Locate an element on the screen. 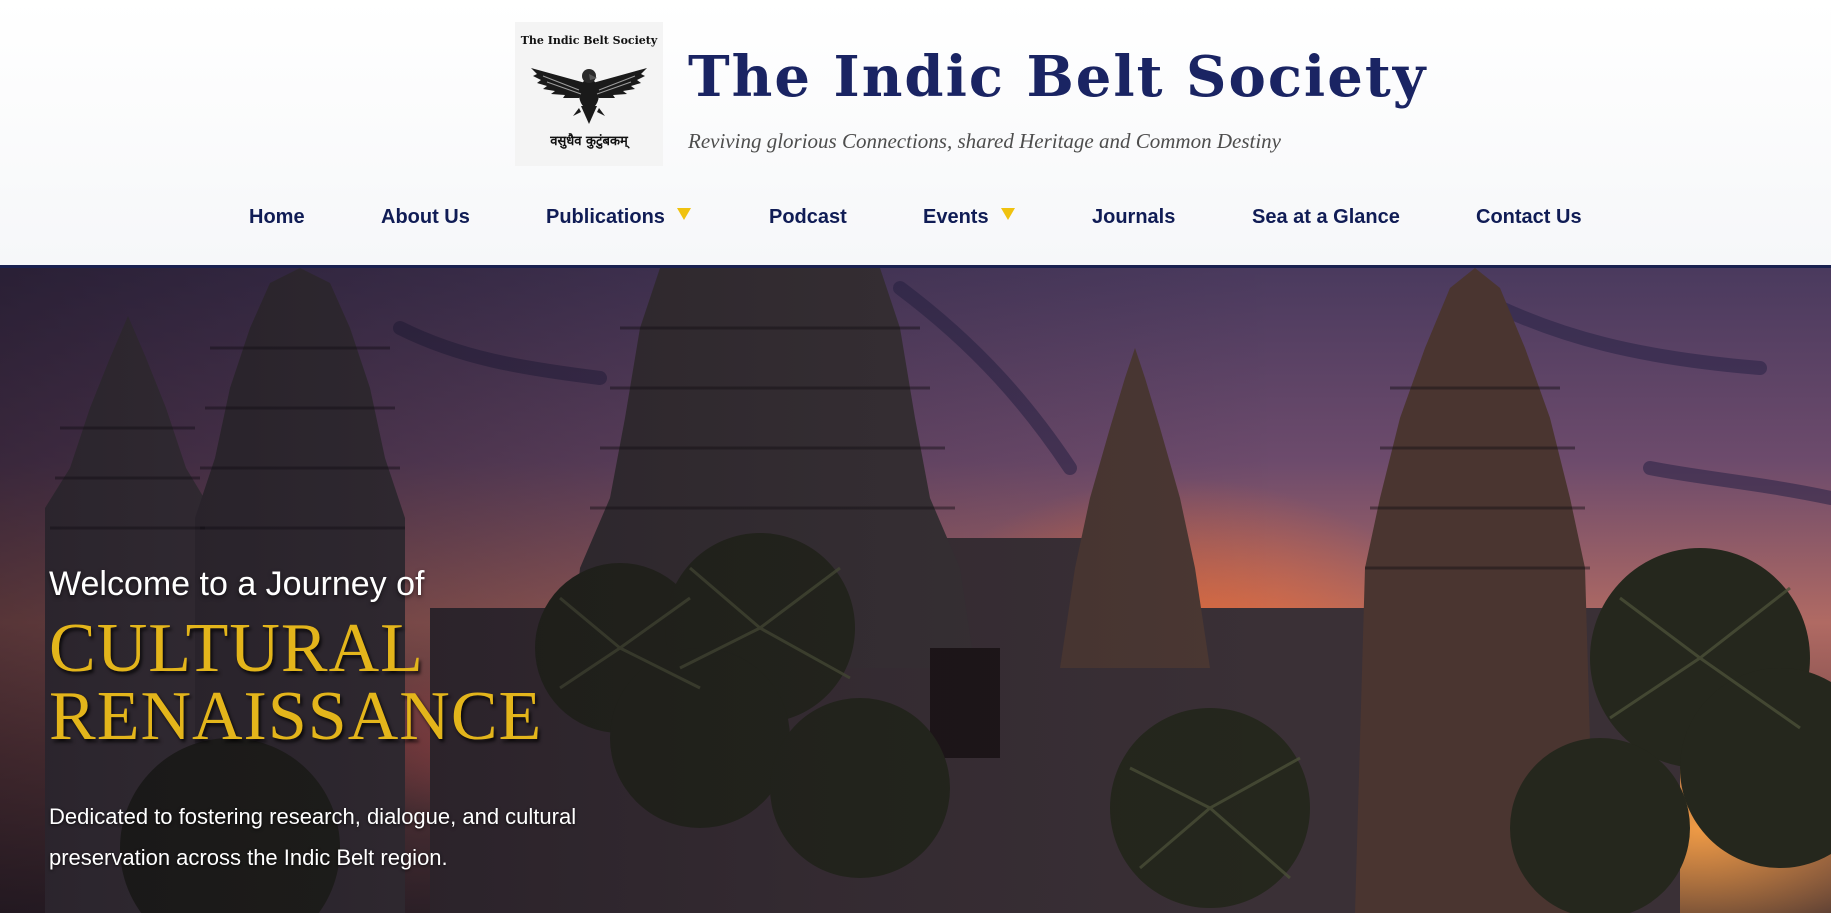 This screenshot has width=1831, height=913. nav-home: Home is located at coordinates (277, 223).